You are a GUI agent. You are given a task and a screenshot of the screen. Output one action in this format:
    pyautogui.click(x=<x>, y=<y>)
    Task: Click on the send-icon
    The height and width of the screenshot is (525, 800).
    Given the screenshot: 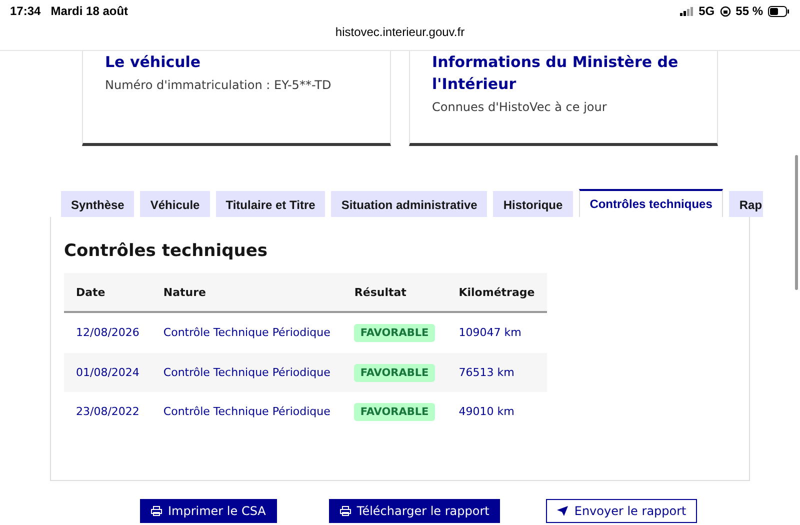 What is the action you would take?
    pyautogui.click(x=562, y=511)
    